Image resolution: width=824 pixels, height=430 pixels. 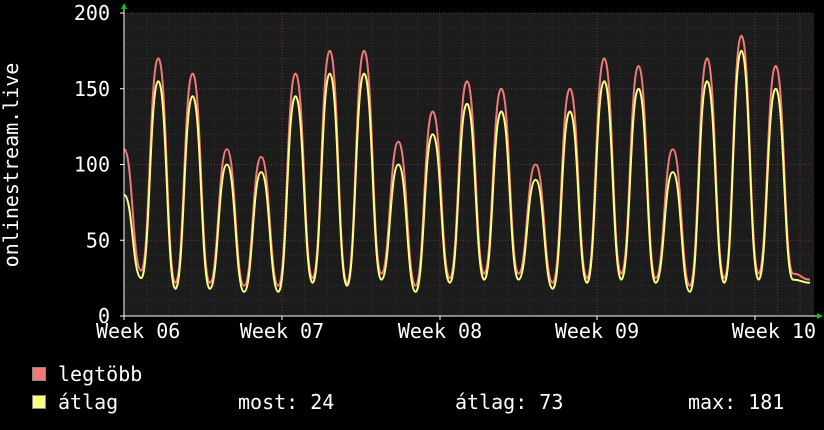 What do you see at coordinates (100, 374) in the screenshot?
I see `legend-label-max: legtöbb` at bounding box center [100, 374].